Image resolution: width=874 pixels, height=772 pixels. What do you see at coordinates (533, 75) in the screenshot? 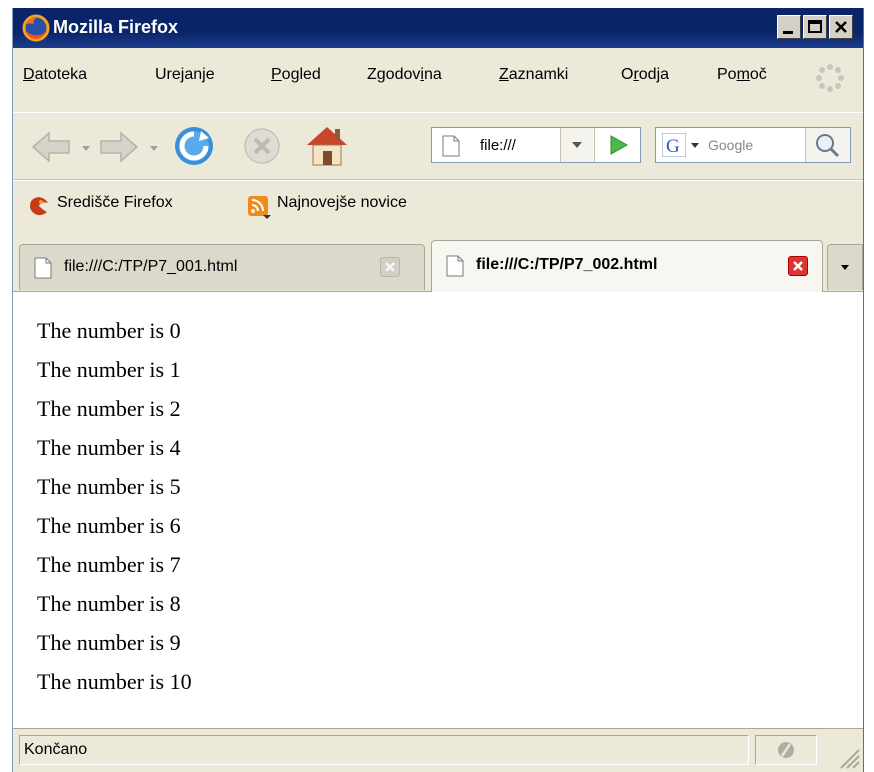
I see `menu-zaznamki: Zaznamki` at bounding box center [533, 75].